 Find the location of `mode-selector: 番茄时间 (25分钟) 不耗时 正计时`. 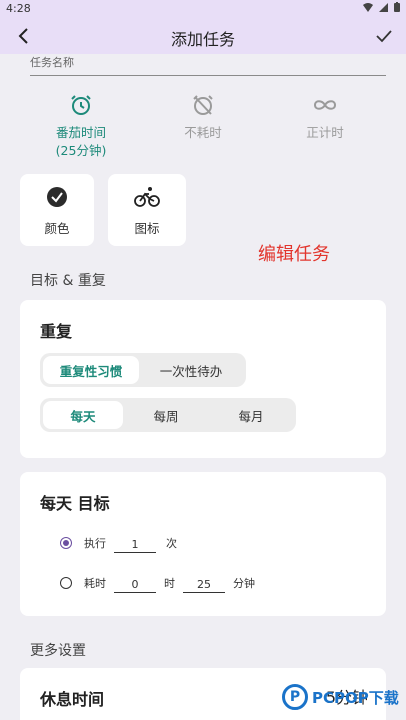

mode-selector: 番茄时间 (25分钟) 不耗时 正计时 is located at coordinates (203, 127).